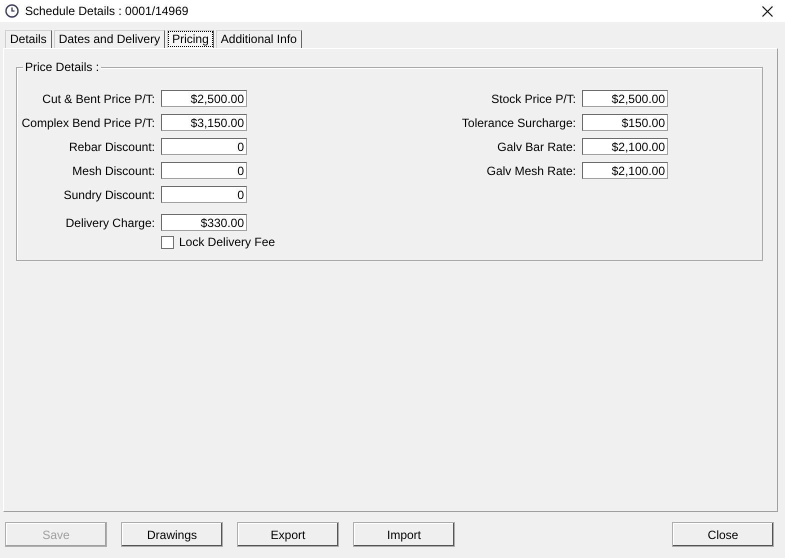 This screenshot has height=558, width=785. Describe the element at coordinates (625, 122) in the screenshot. I see `input-field: $150.00` at that location.